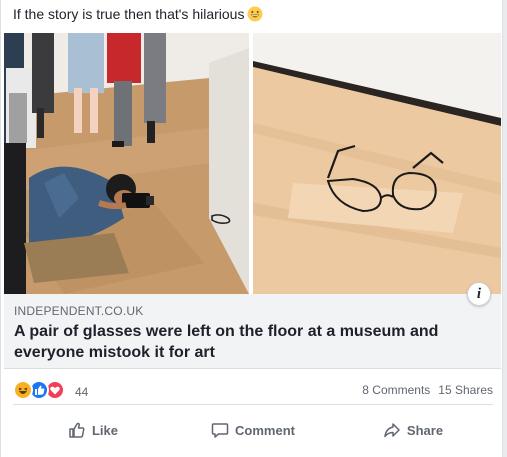 The height and width of the screenshot is (457, 507). What do you see at coordinates (392, 430) in the screenshot?
I see `share-arrow-icon` at bounding box center [392, 430].